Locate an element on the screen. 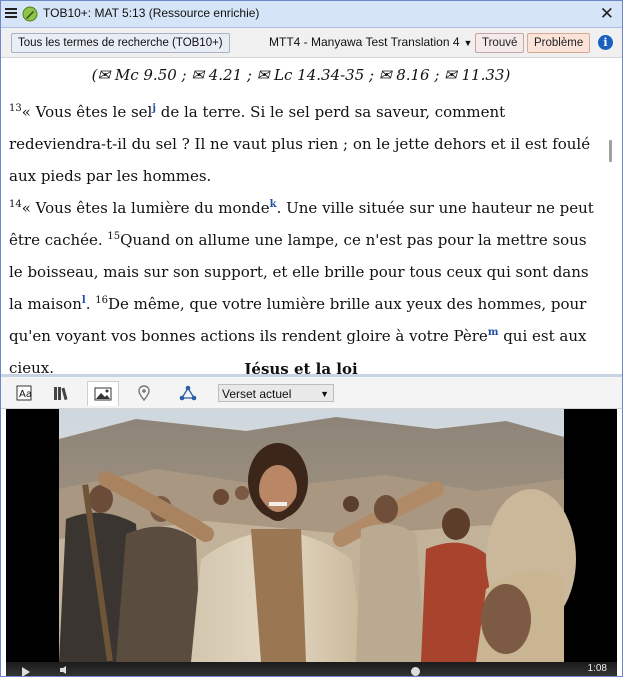 The image size is (623, 677). network-icon is located at coordinates (188, 393).